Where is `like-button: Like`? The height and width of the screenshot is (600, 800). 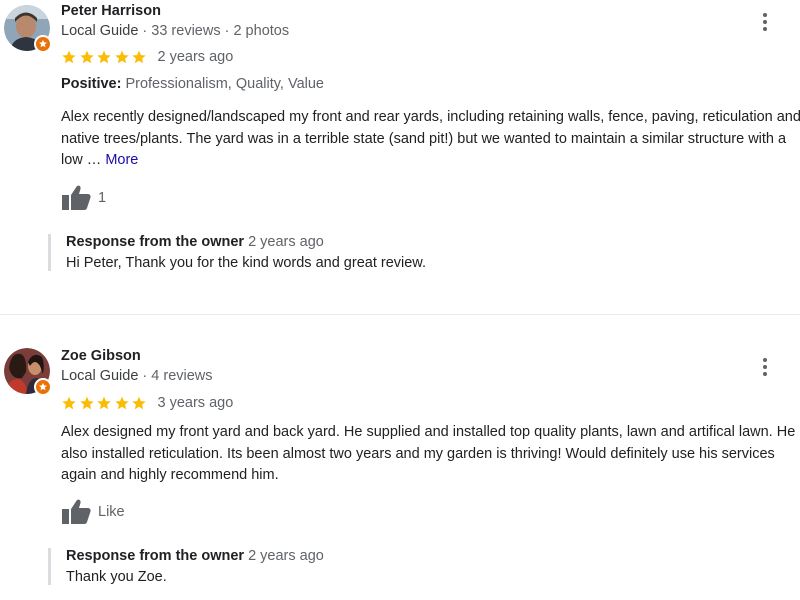
like-button: Like is located at coordinates (93, 512).